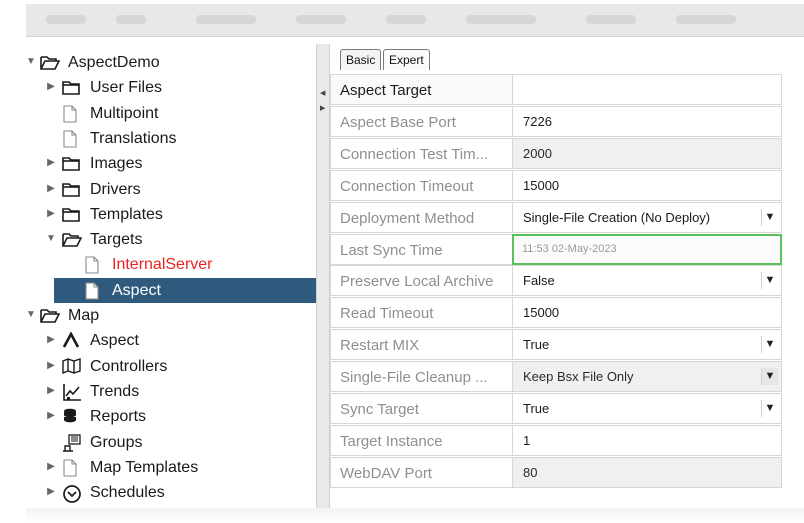 The width and height of the screenshot is (804, 523). I want to click on property-value-field: 2000, so click(647, 153).